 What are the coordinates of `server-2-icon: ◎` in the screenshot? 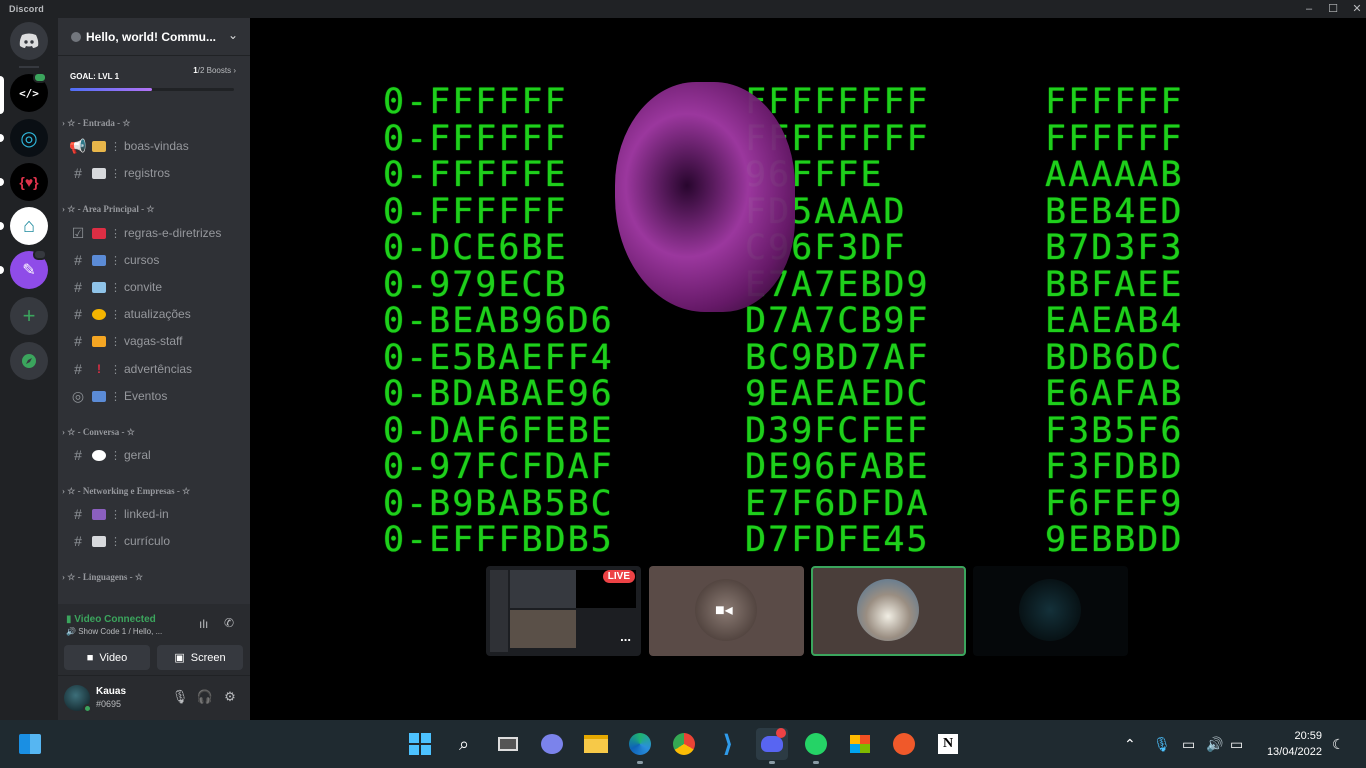 It's located at (29, 138).